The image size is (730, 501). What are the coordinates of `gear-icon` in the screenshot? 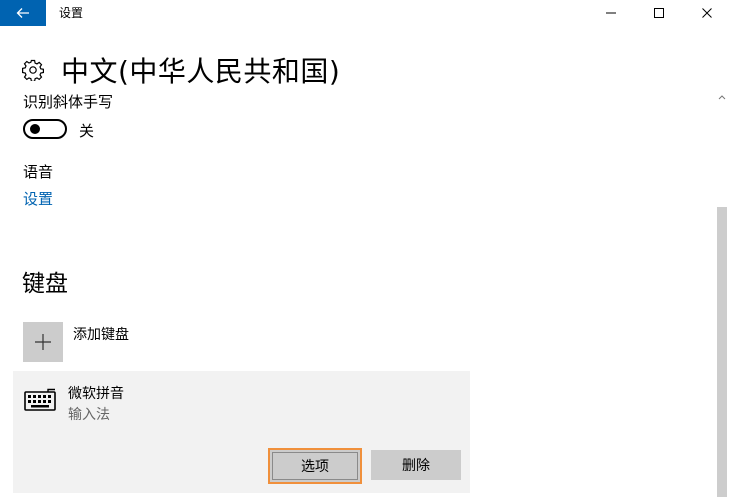 It's located at (33, 70).